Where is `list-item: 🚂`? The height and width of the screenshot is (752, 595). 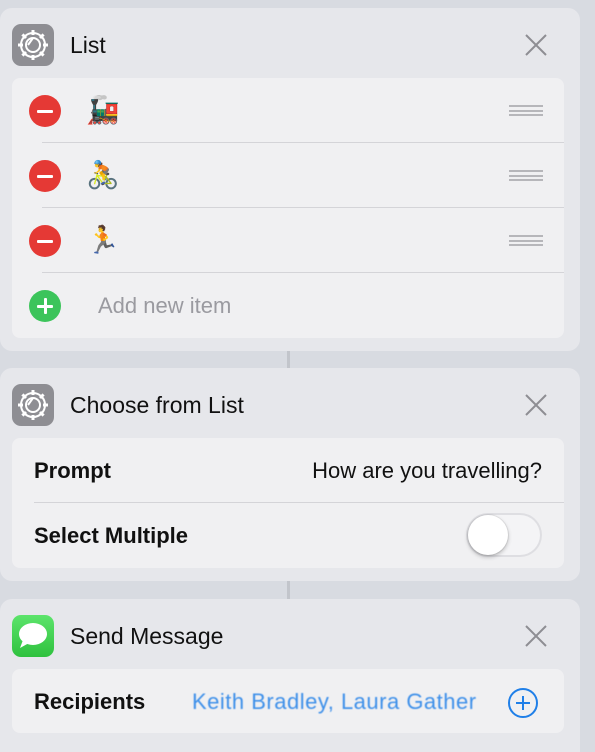
list-item: 🚂 is located at coordinates (288, 110).